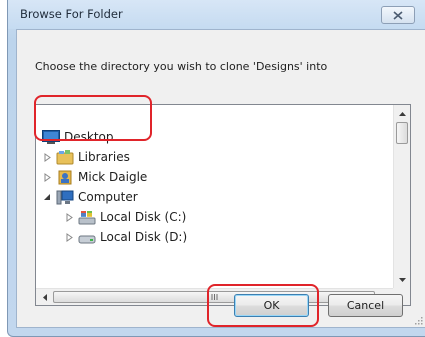  Describe the element at coordinates (87, 237) in the screenshot. I see `drive-icon` at that location.